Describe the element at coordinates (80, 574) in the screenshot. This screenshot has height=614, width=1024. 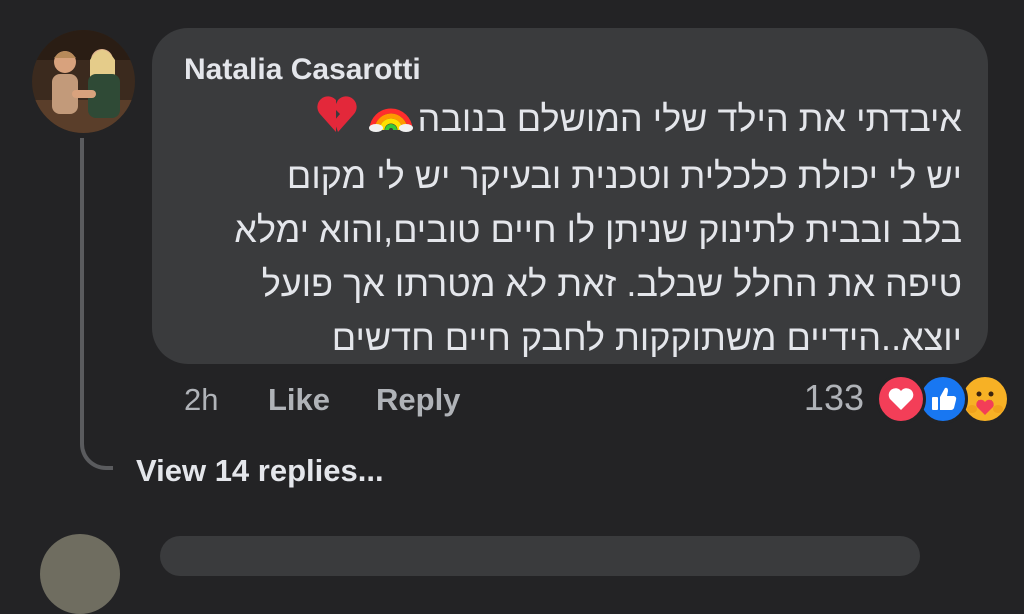
I see `next-comment-avatar` at that location.